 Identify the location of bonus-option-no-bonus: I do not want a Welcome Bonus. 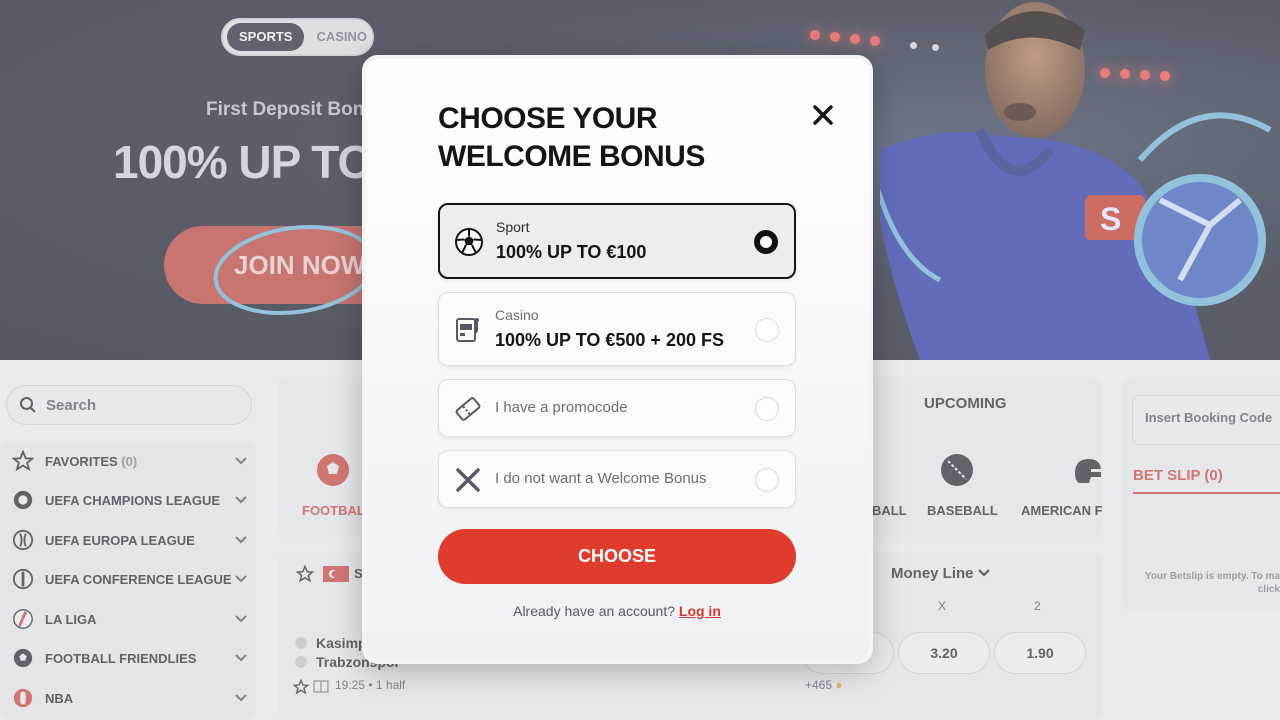
(617, 479).